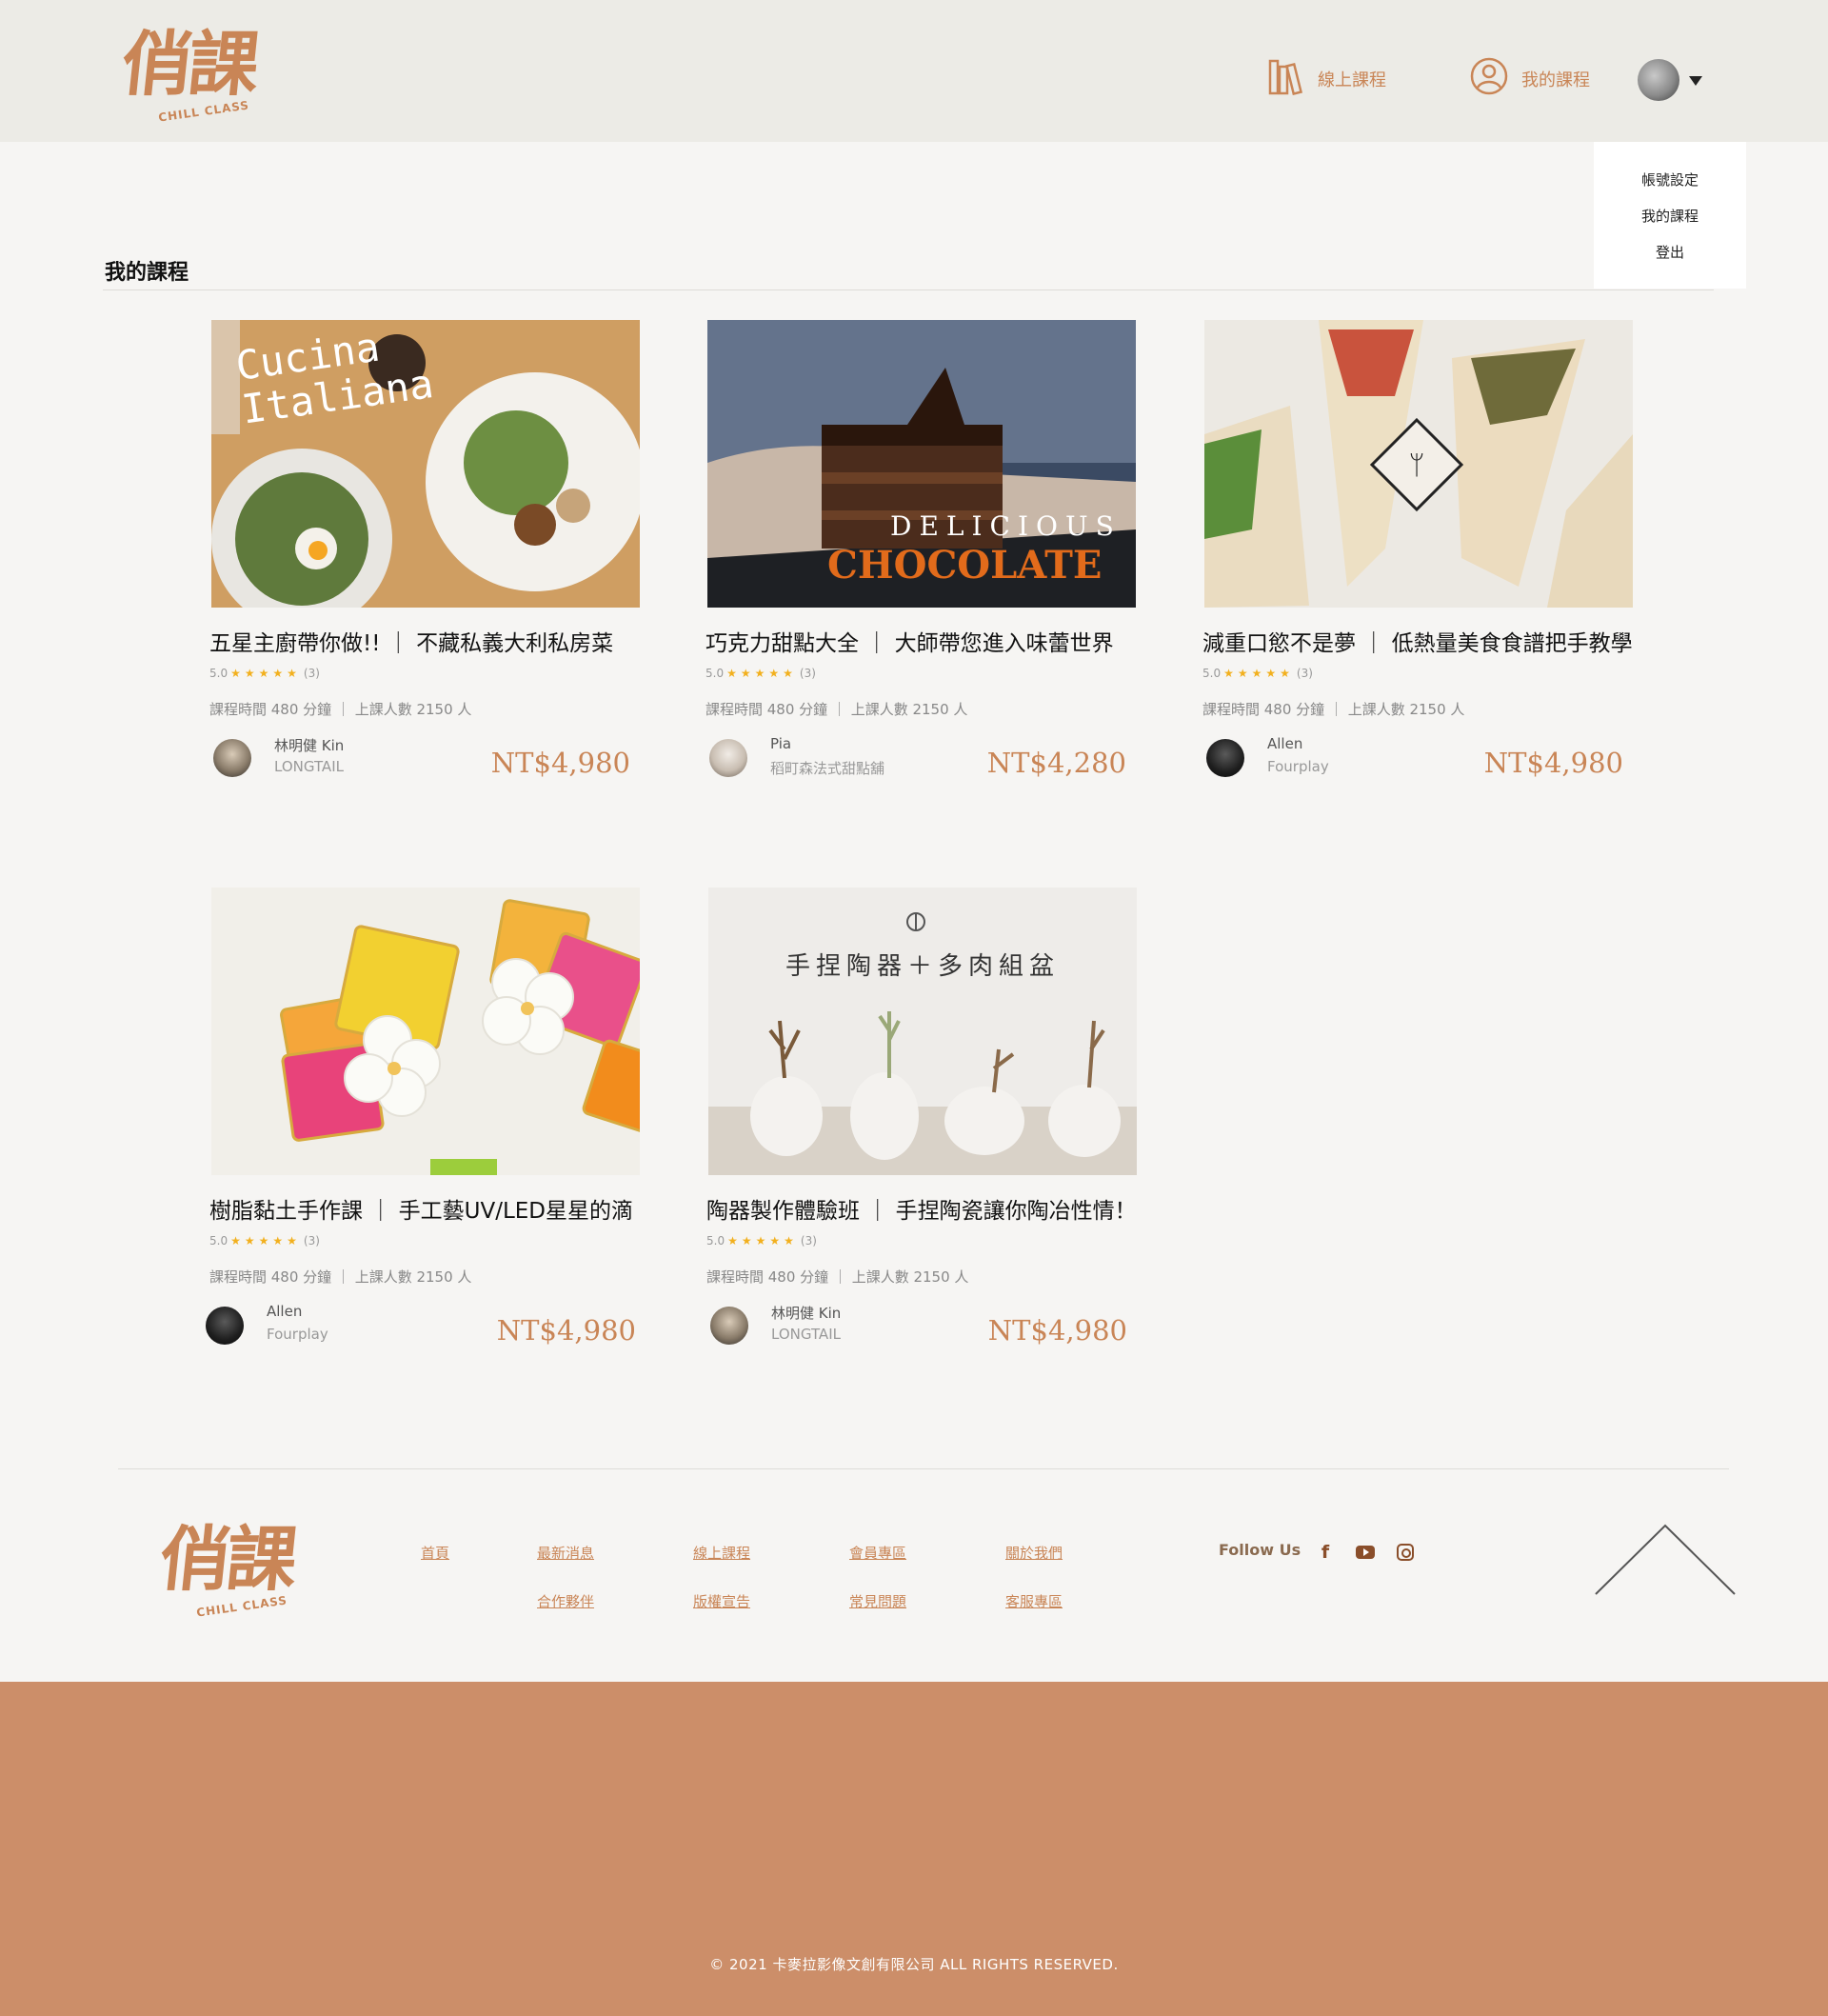 The image size is (1828, 2016). Describe the element at coordinates (411, 641) in the screenshot. I see `course-title: 五星主廚帶你做!! ｜ 不藏私義大利私房菜` at that location.